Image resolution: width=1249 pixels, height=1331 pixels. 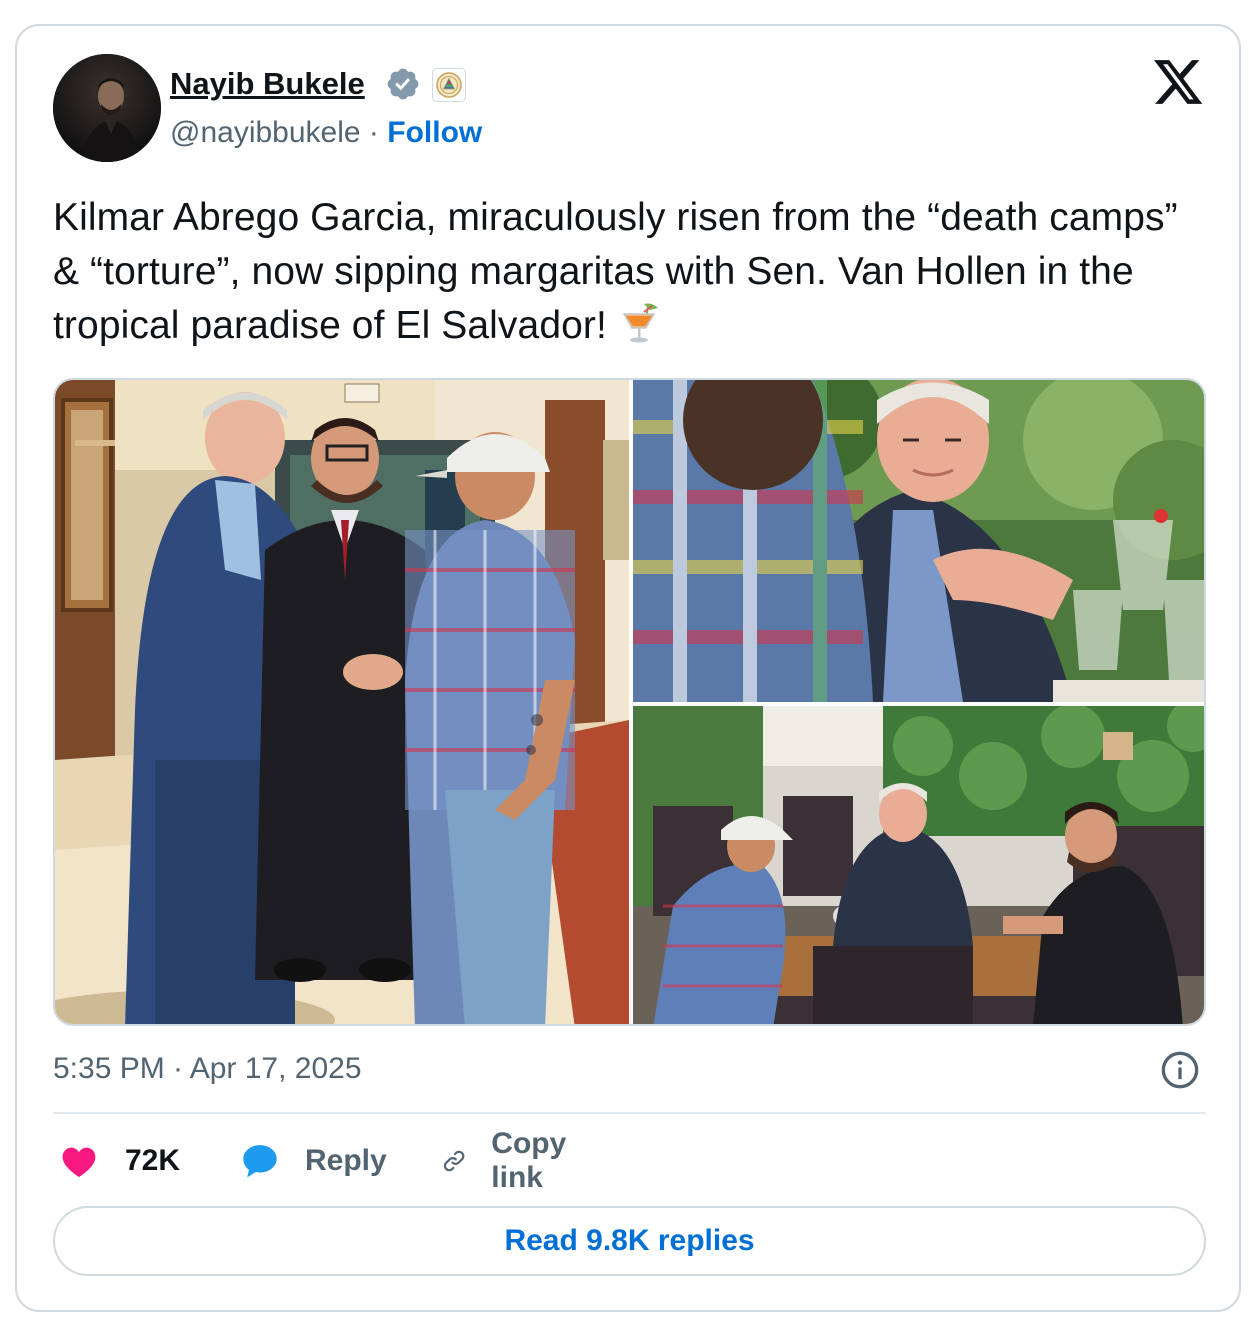 I want to click on copy-link-label: Copy link, so click(x=529, y=1160).